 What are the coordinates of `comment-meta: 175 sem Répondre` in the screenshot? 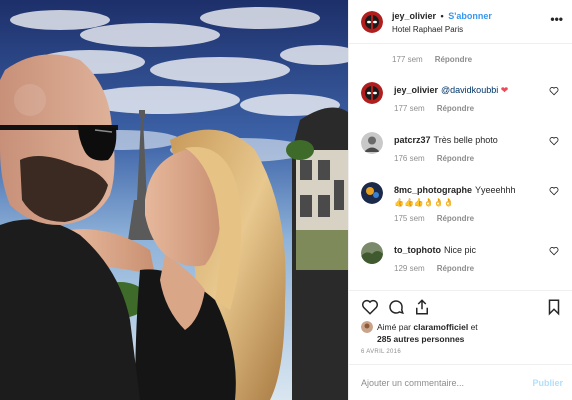 It's located at (434, 218).